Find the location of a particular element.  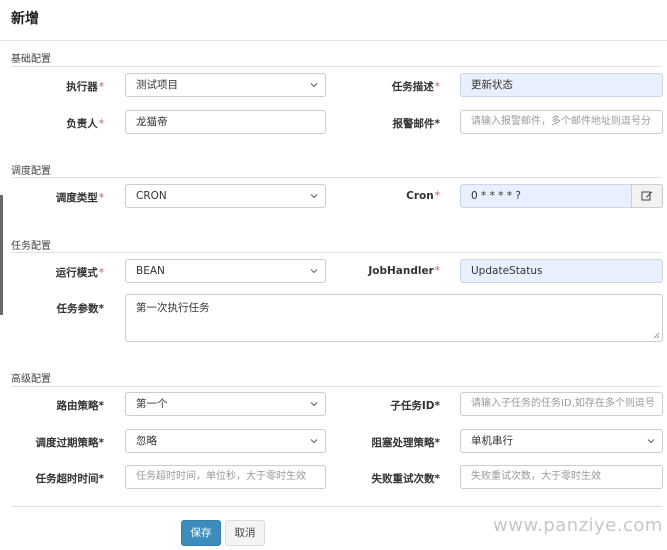

block-strategy-select: 单机串行 is located at coordinates (561, 441).